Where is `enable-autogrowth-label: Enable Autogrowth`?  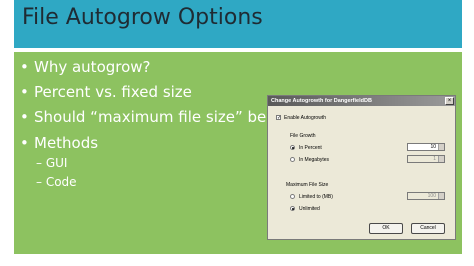
enable-autogrowth-label: Enable Autogrowth is located at coordinates (305, 118).